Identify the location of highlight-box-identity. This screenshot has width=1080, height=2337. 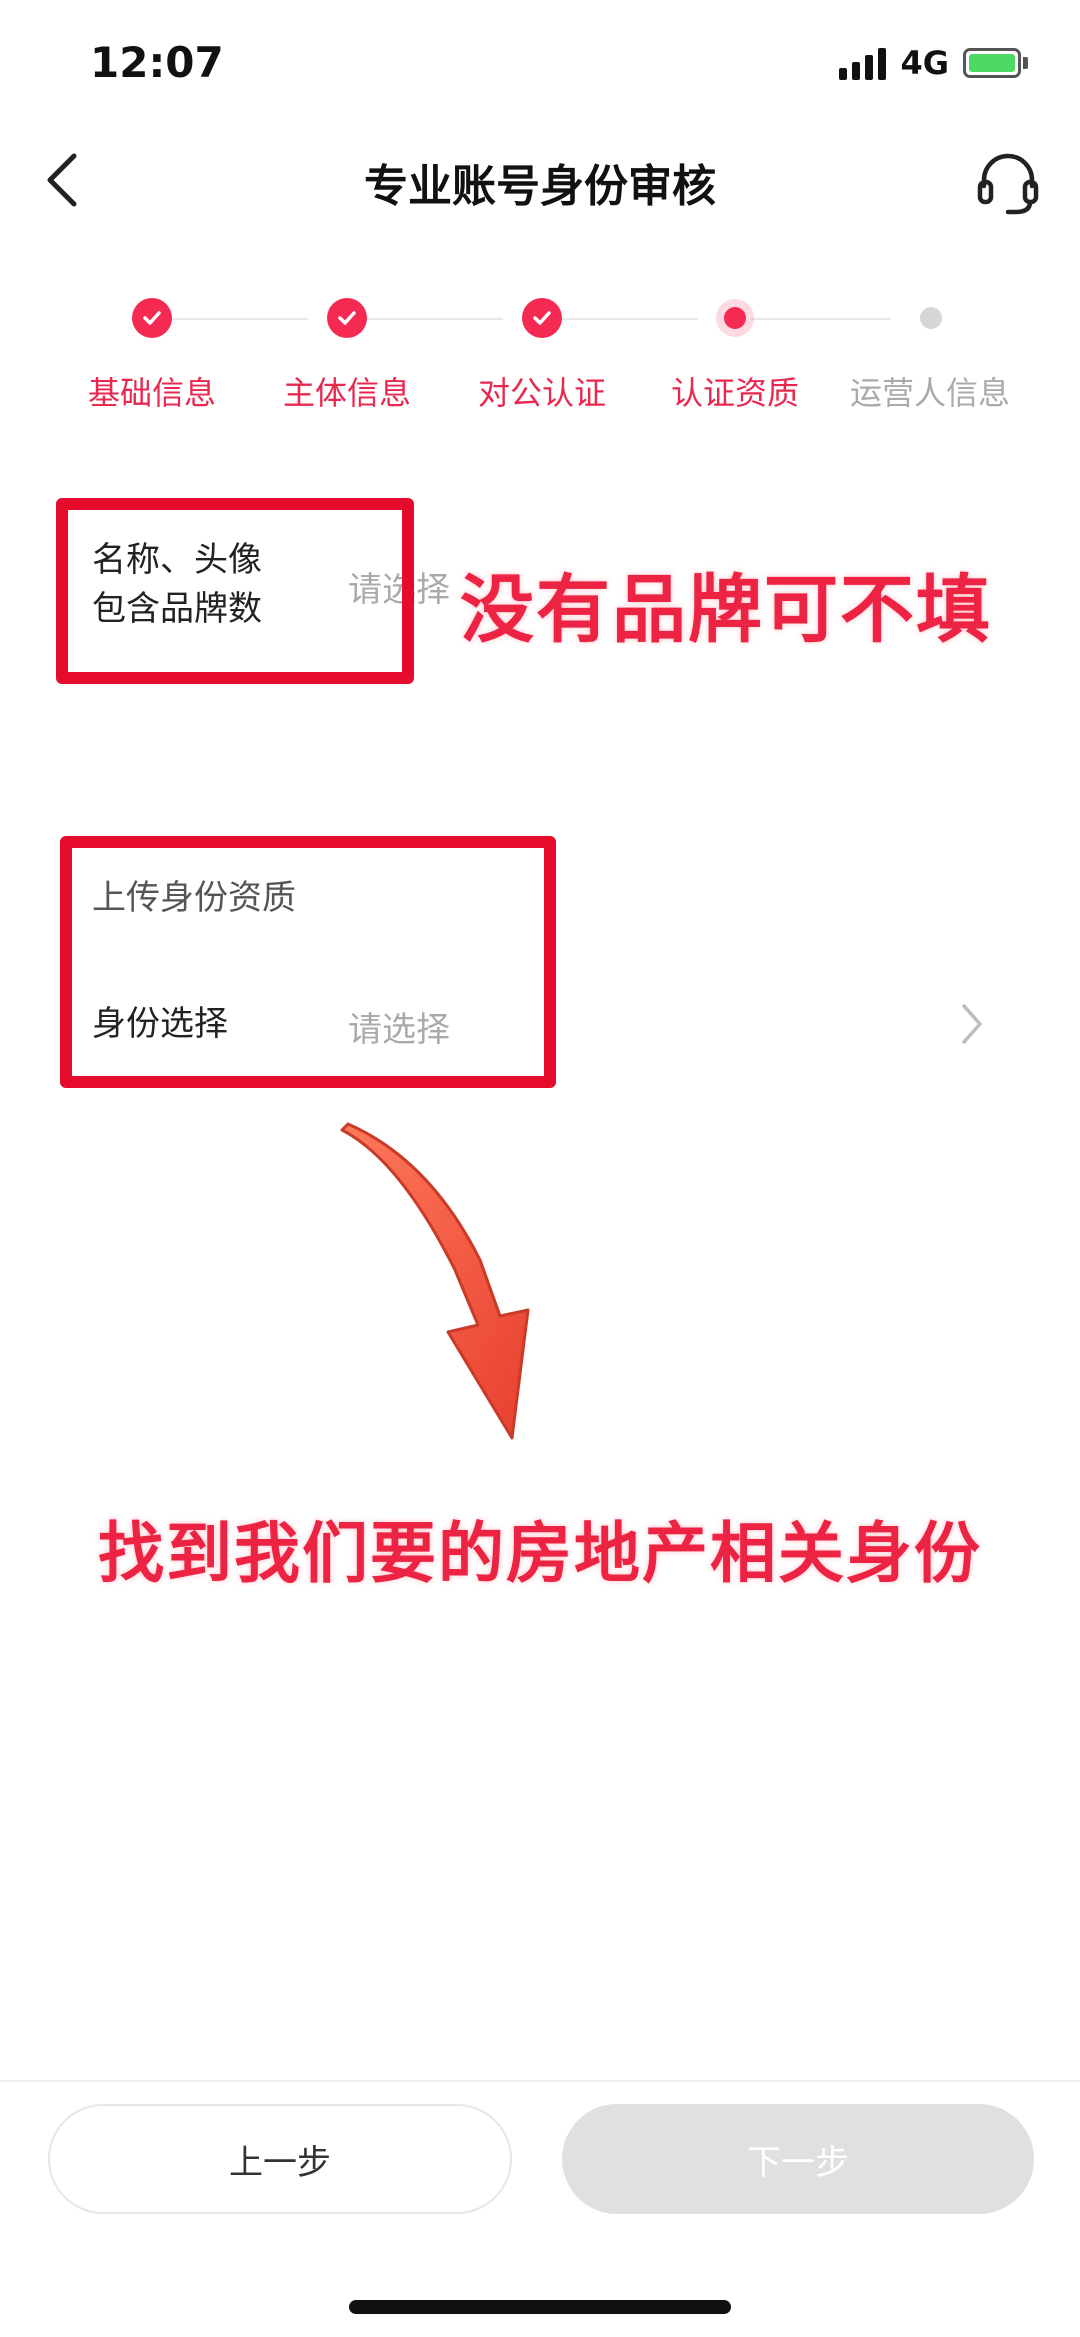
(308, 962).